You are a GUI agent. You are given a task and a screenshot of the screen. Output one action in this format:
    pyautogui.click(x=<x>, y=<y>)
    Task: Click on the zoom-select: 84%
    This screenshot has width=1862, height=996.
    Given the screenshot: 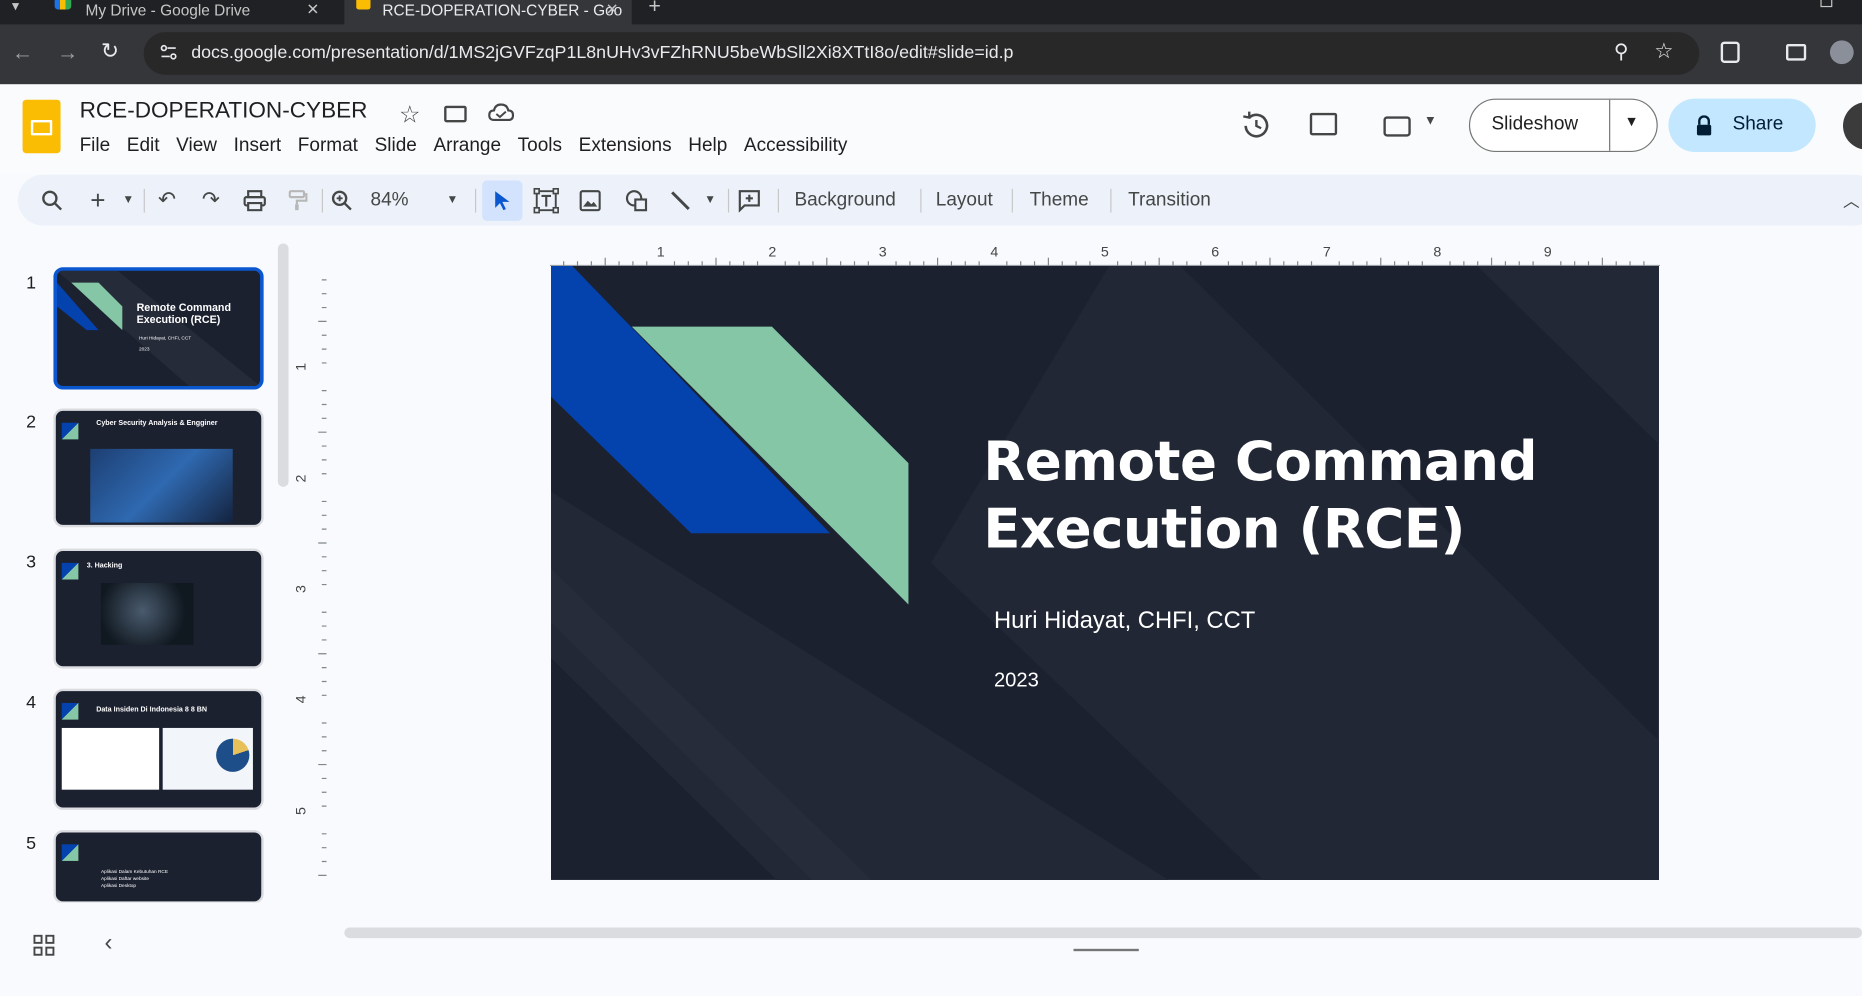 What is the action you would take?
    pyautogui.click(x=390, y=200)
    